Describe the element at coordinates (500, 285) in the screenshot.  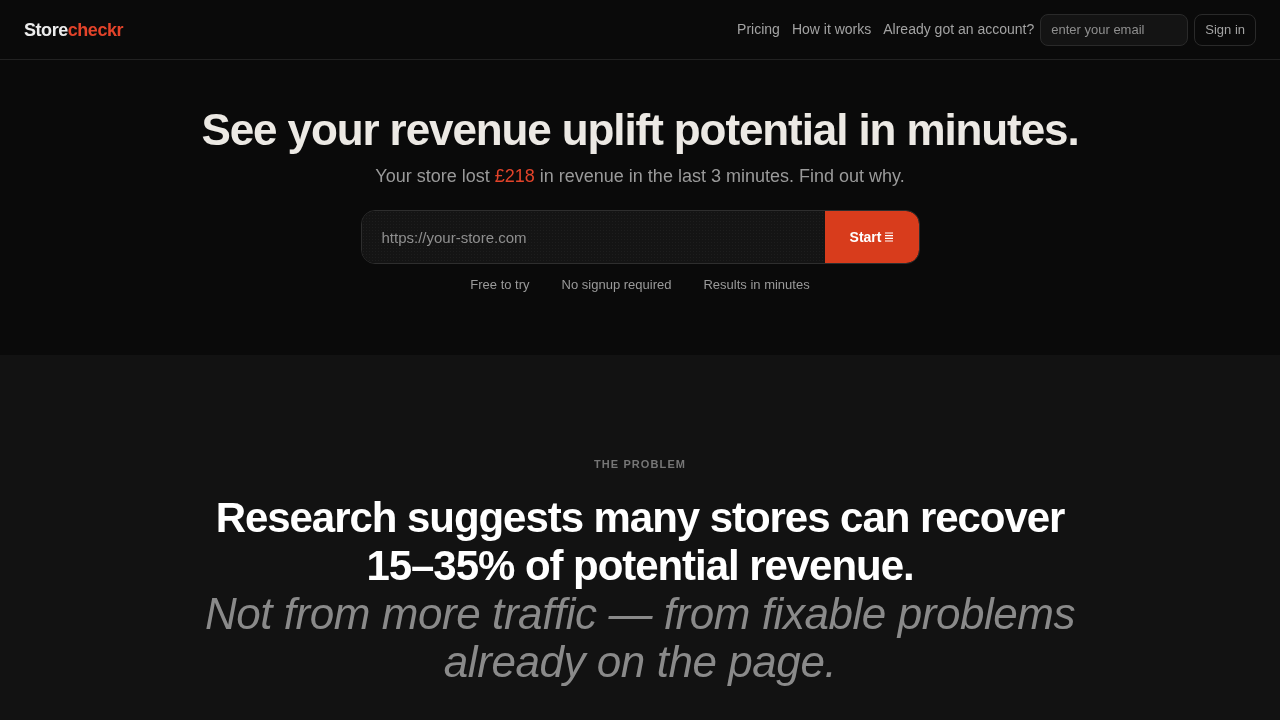
I see `feature-text: Free to try` at that location.